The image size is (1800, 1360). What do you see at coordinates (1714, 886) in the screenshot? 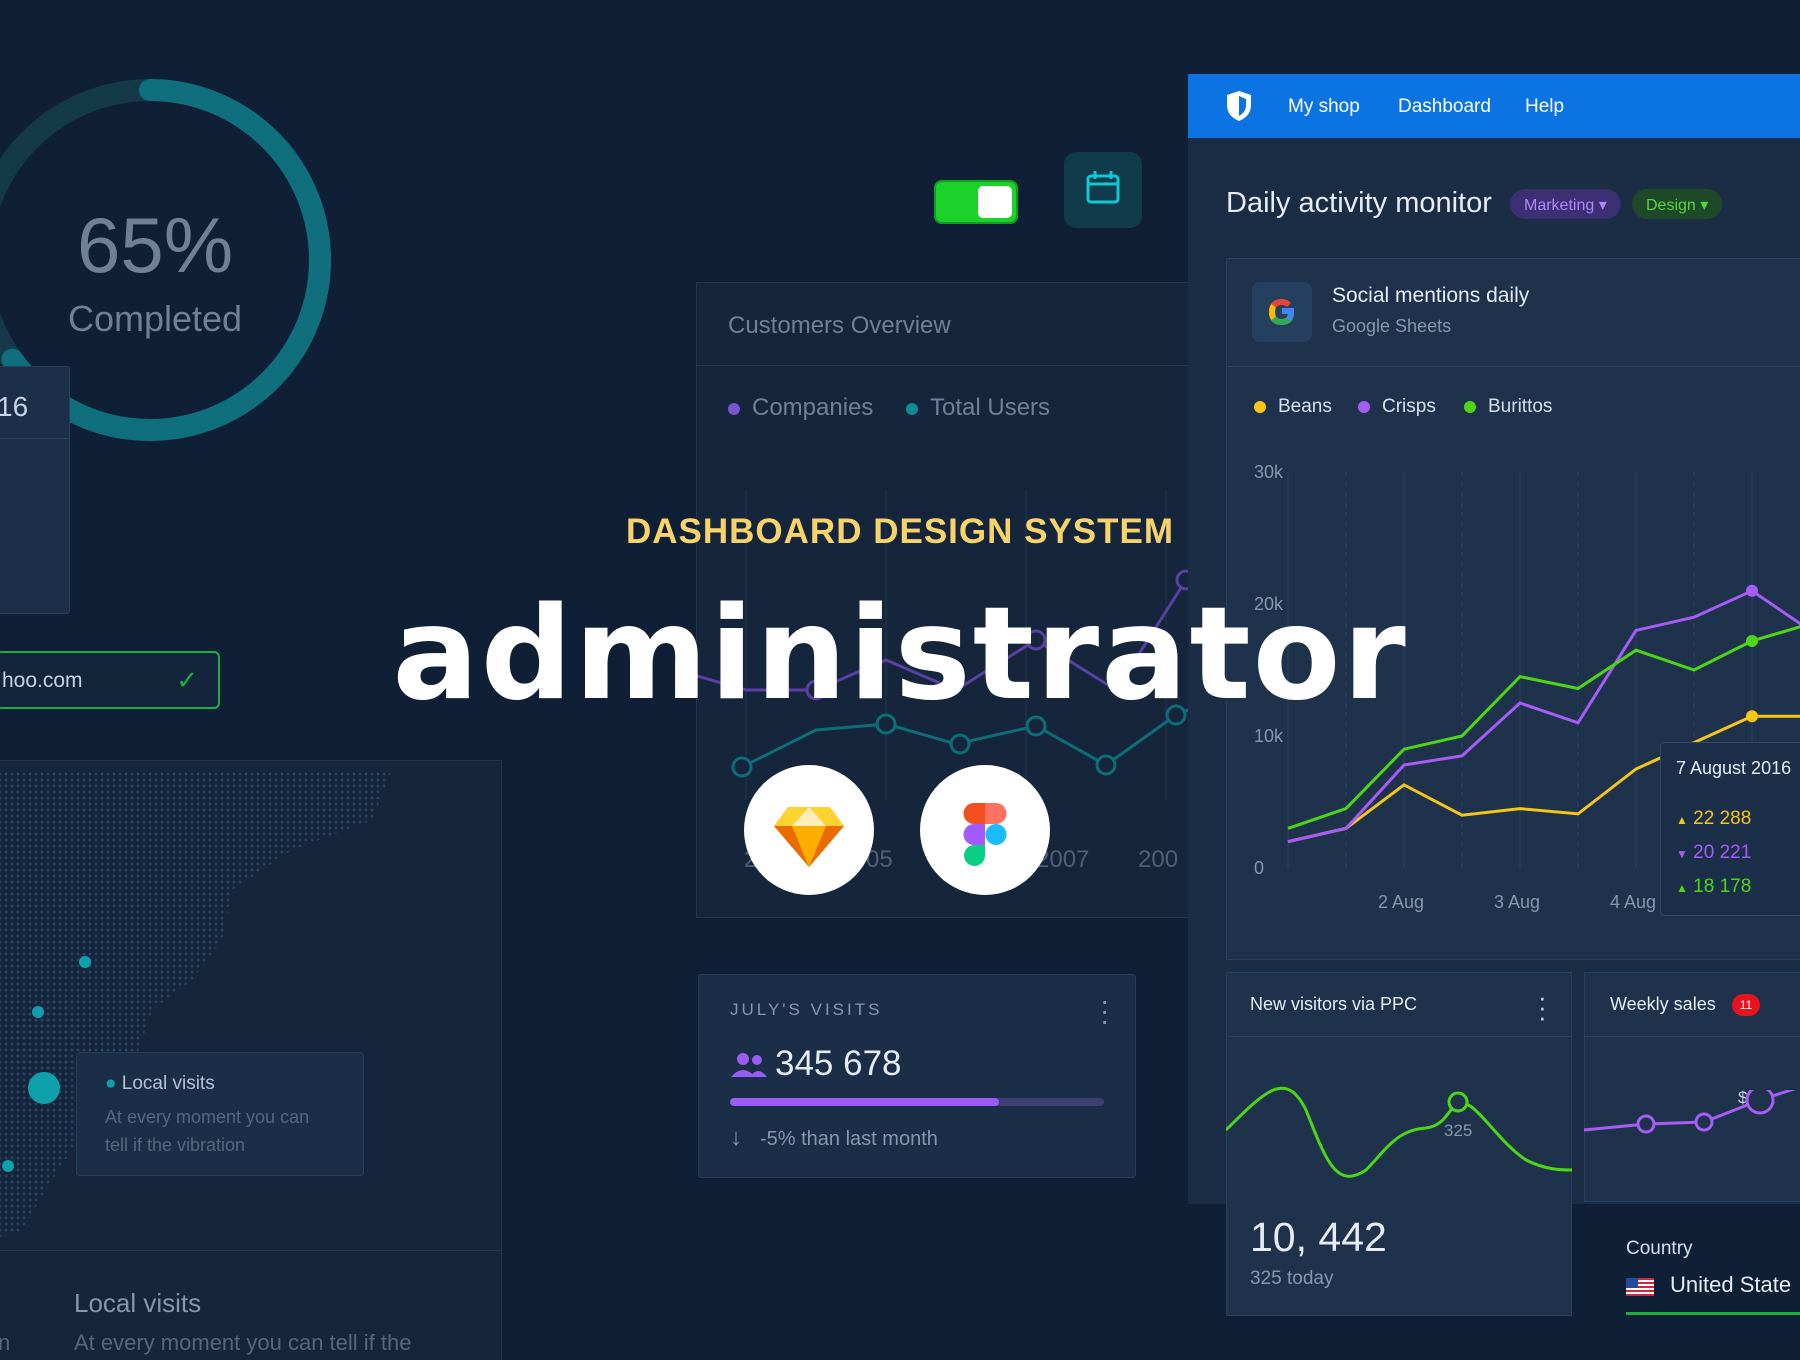
I see `tooltip-row-burittos: ▲ 18 178` at bounding box center [1714, 886].